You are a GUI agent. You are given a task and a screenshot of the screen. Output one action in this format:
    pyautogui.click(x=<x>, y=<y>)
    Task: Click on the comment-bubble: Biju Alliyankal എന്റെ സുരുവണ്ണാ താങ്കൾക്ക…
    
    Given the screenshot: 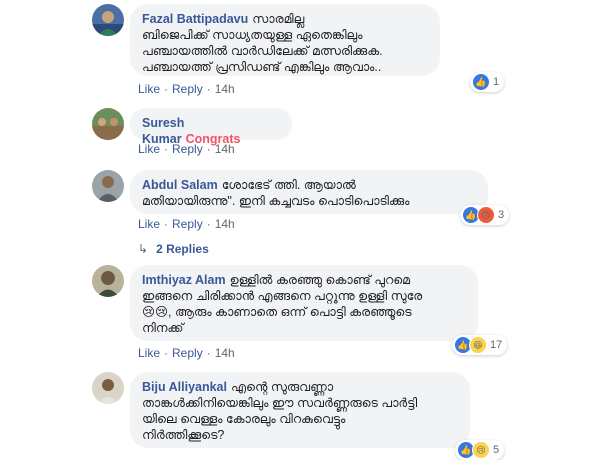 What is the action you would take?
    pyautogui.click(x=300, y=410)
    